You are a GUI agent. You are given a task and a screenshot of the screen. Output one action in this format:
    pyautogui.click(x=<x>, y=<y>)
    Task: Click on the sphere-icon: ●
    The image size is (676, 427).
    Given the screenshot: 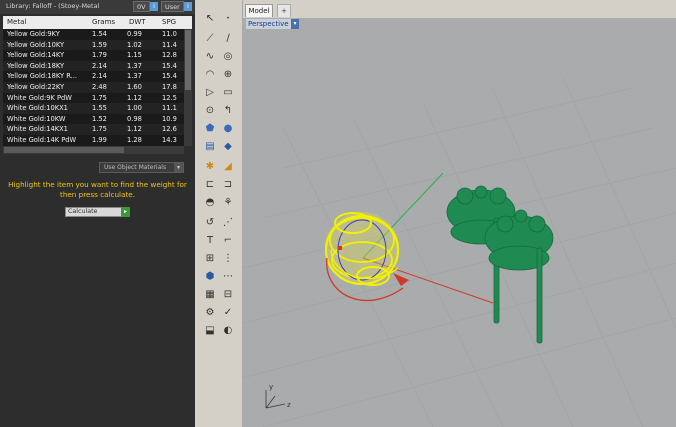 What is the action you would take?
    pyautogui.click(x=228, y=129)
    